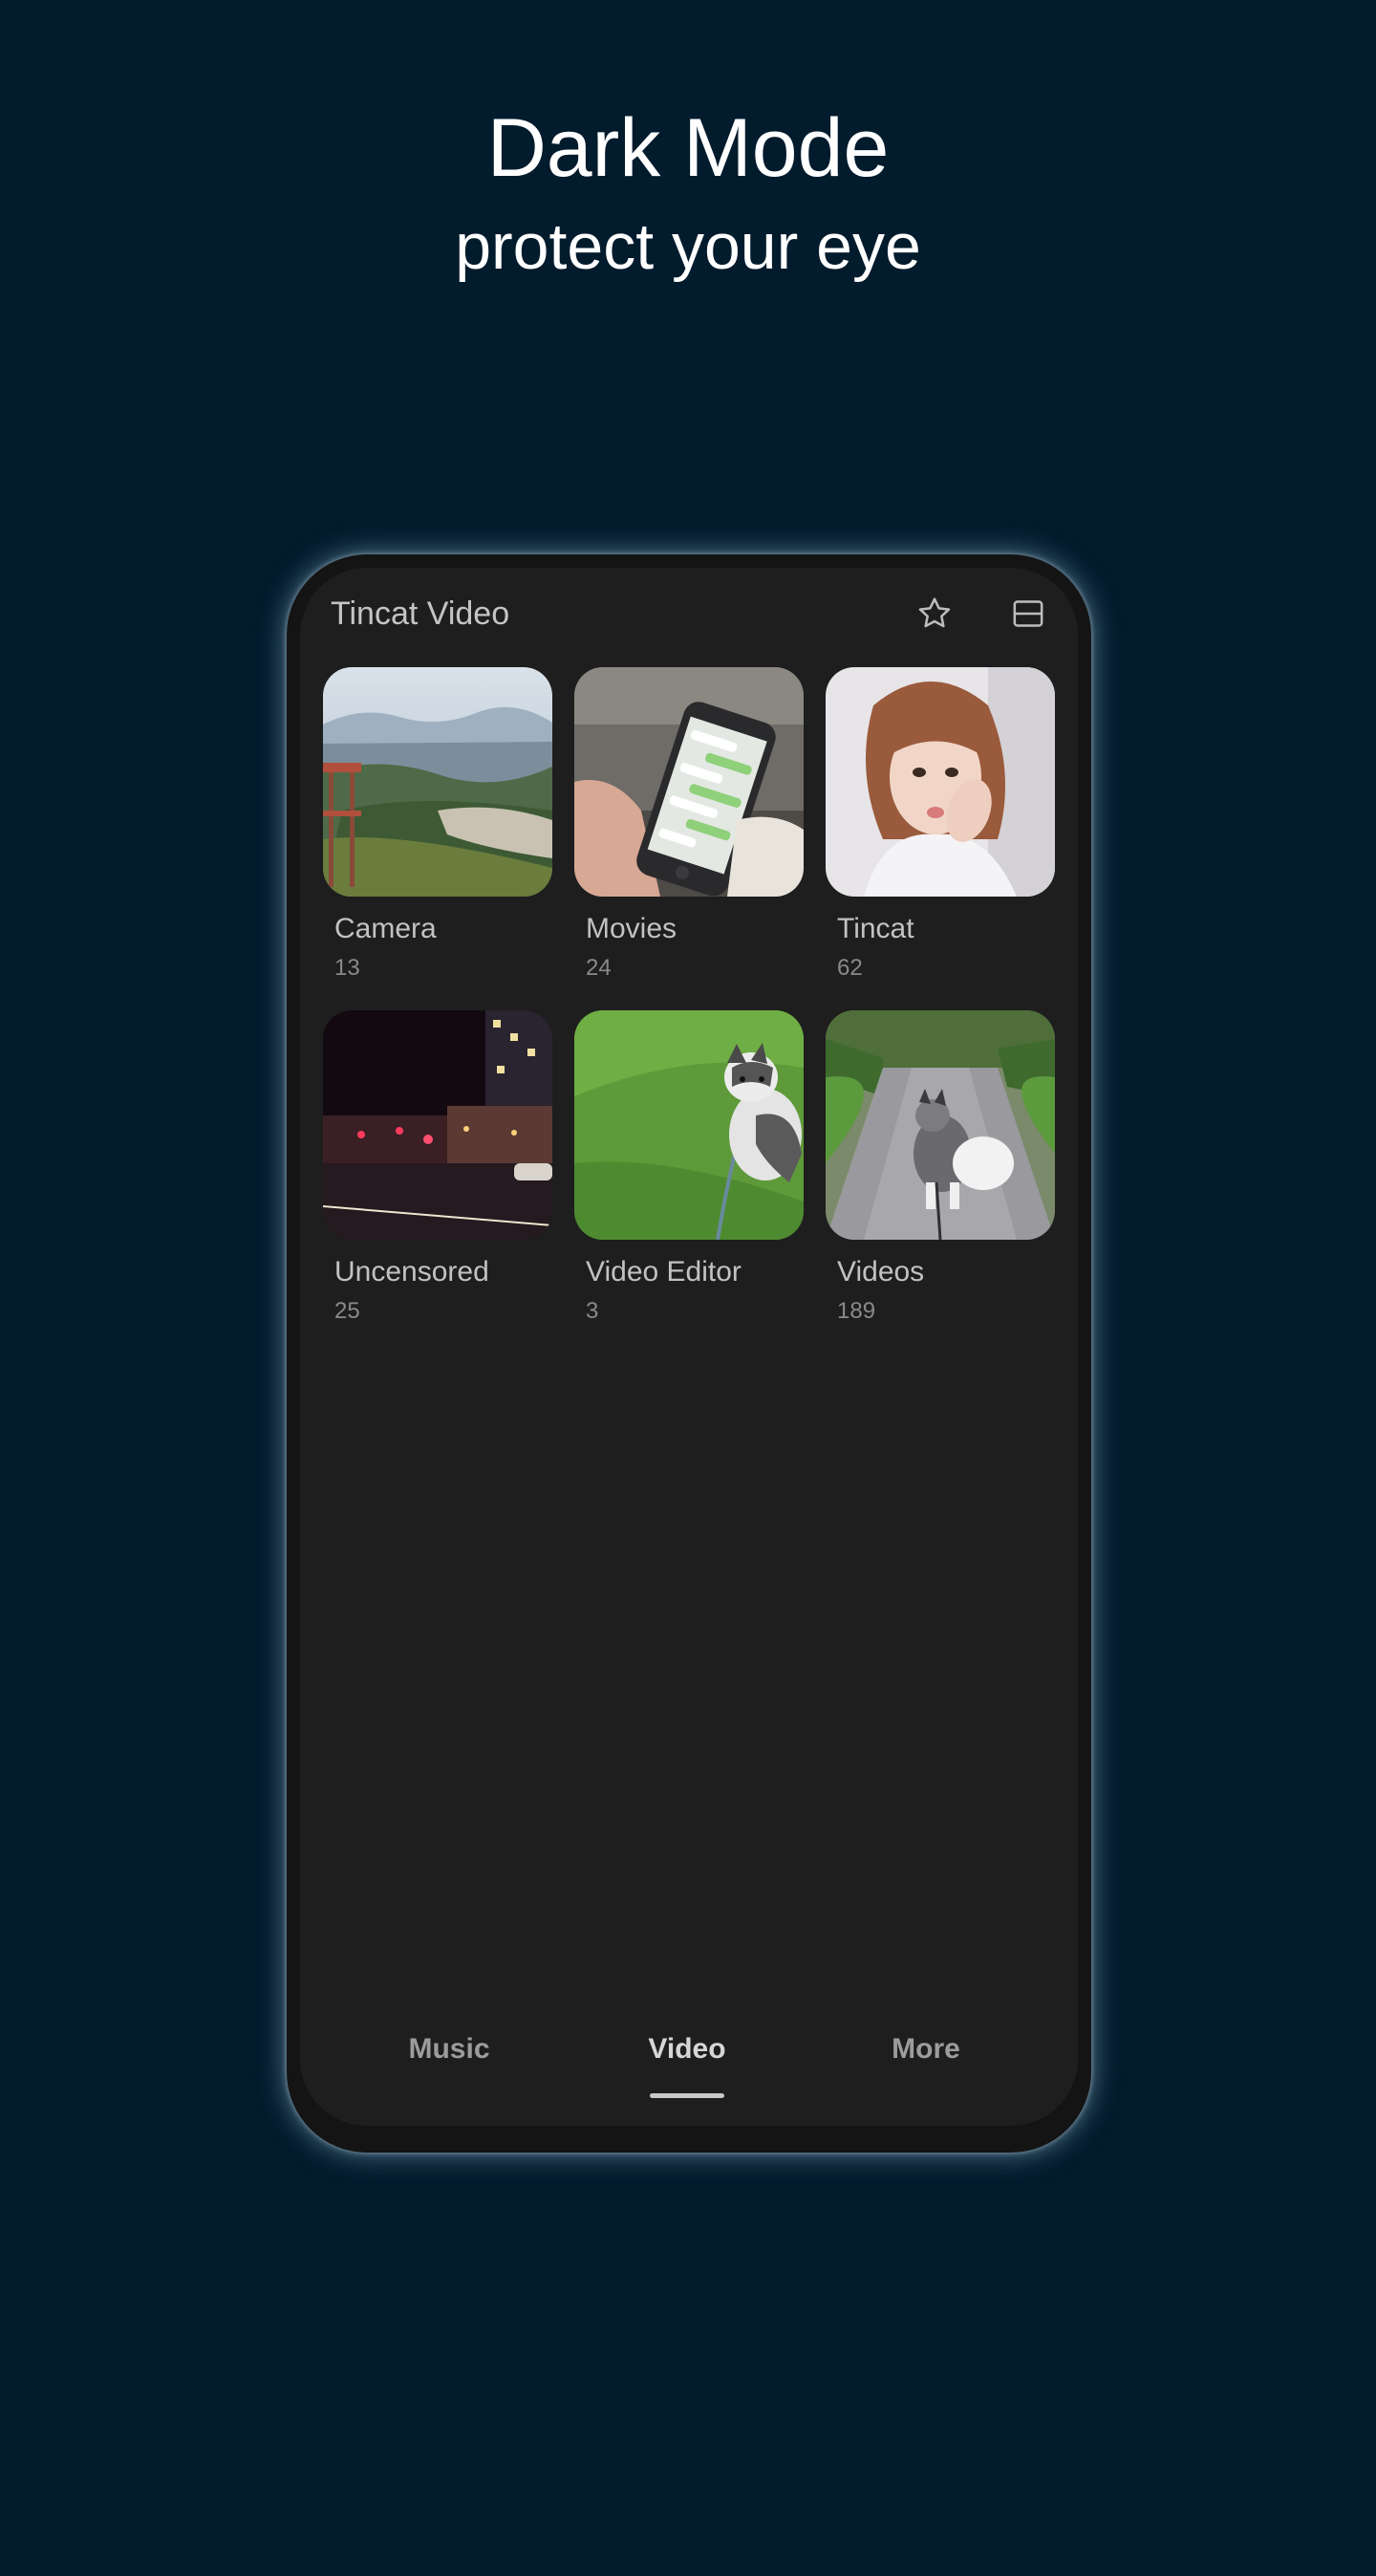 The height and width of the screenshot is (2576, 1376). Describe the element at coordinates (412, 1272) in the screenshot. I see `album-name: Uncensored` at that location.